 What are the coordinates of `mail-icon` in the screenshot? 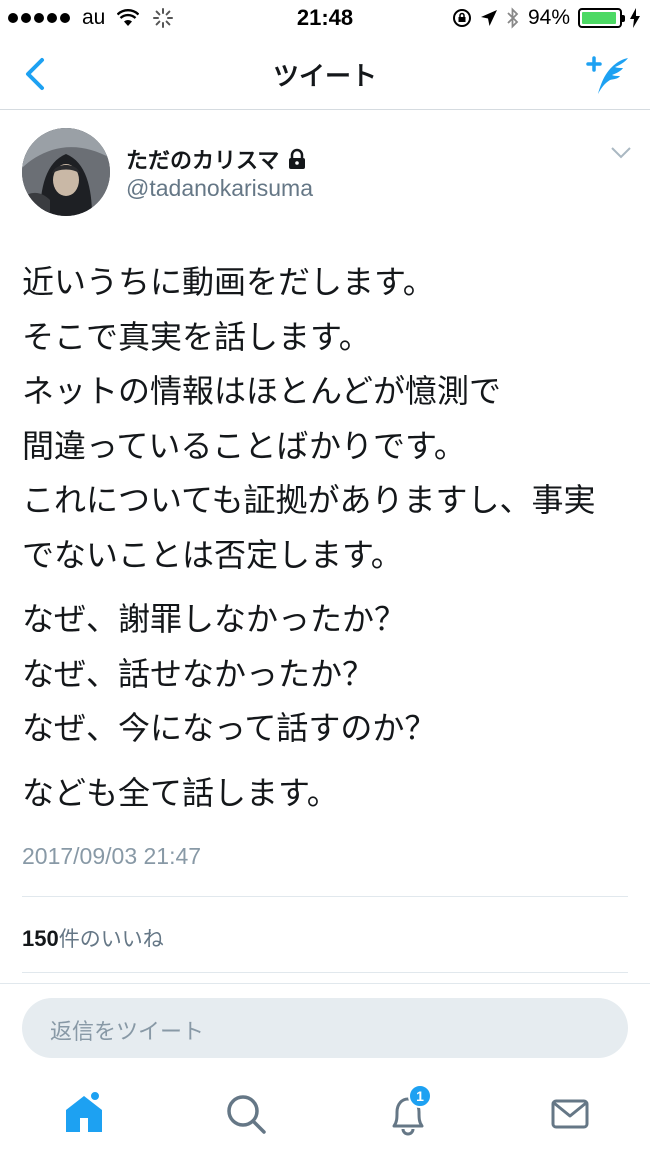 It's located at (570, 1114).